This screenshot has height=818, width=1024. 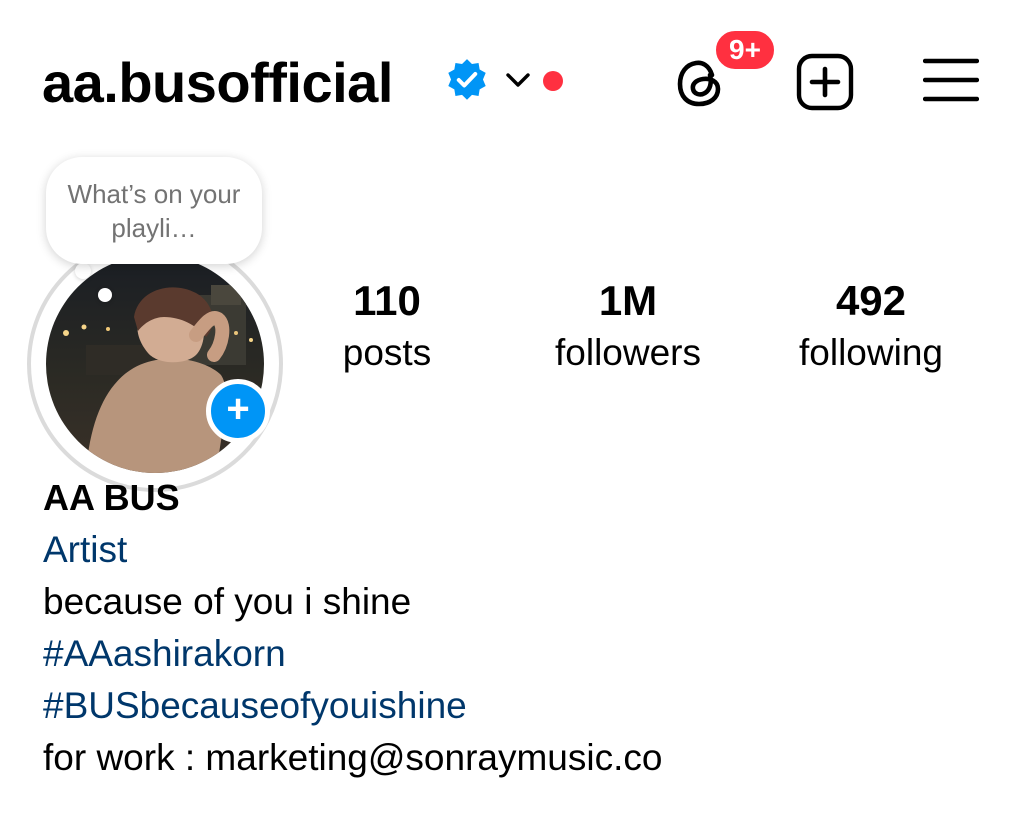 What do you see at coordinates (553, 81) in the screenshot?
I see `account-notification-dot` at bounding box center [553, 81].